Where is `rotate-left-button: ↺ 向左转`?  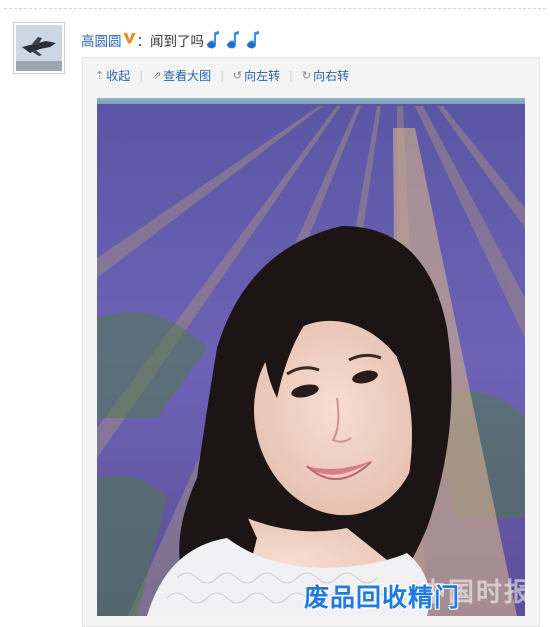 rotate-left-button: ↺ 向左转 is located at coordinates (256, 75).